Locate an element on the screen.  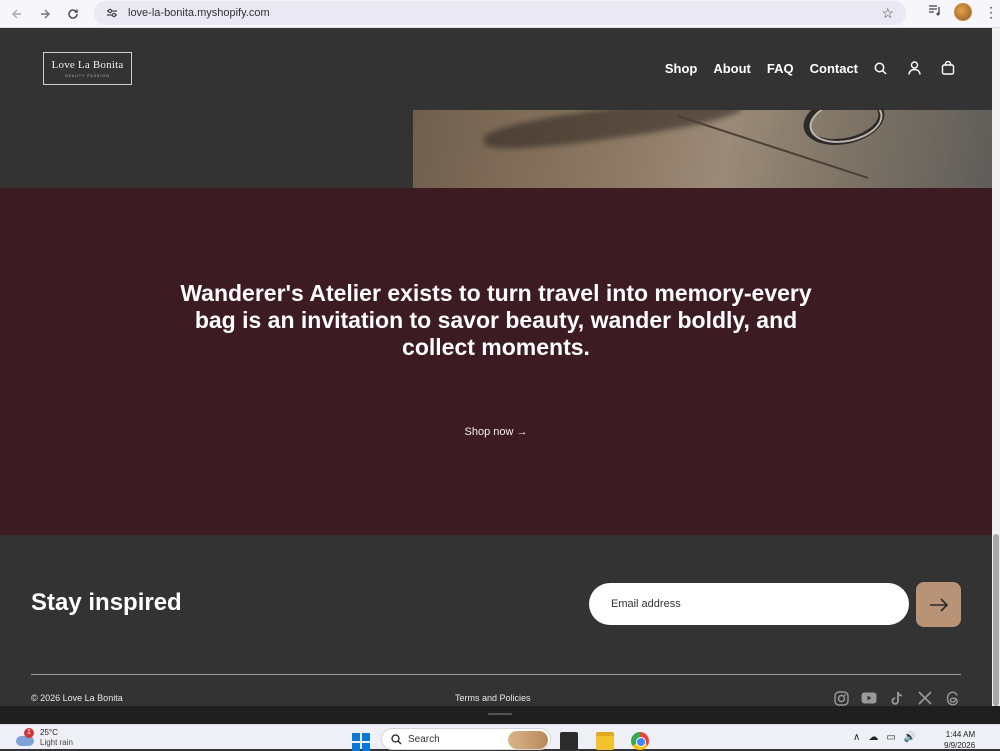
reload-icon is located at coordinates (73, 13).